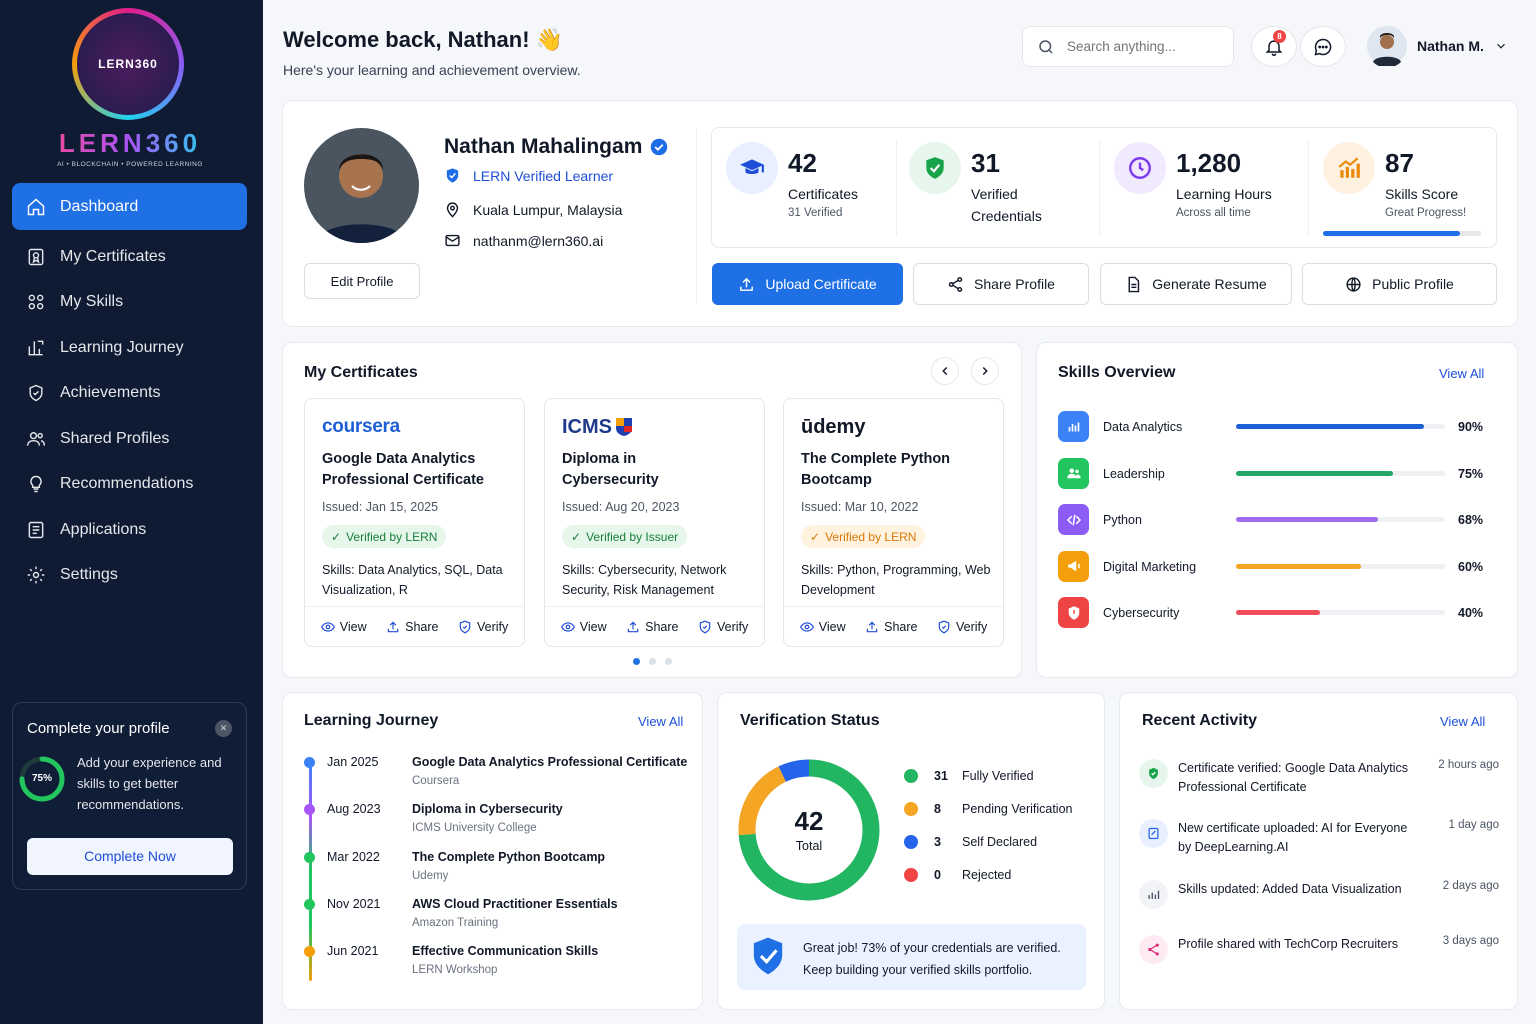  Describe the element at coordinates (1471, 613) in the screenshot. I see `skill-percent: 40%` at that location.